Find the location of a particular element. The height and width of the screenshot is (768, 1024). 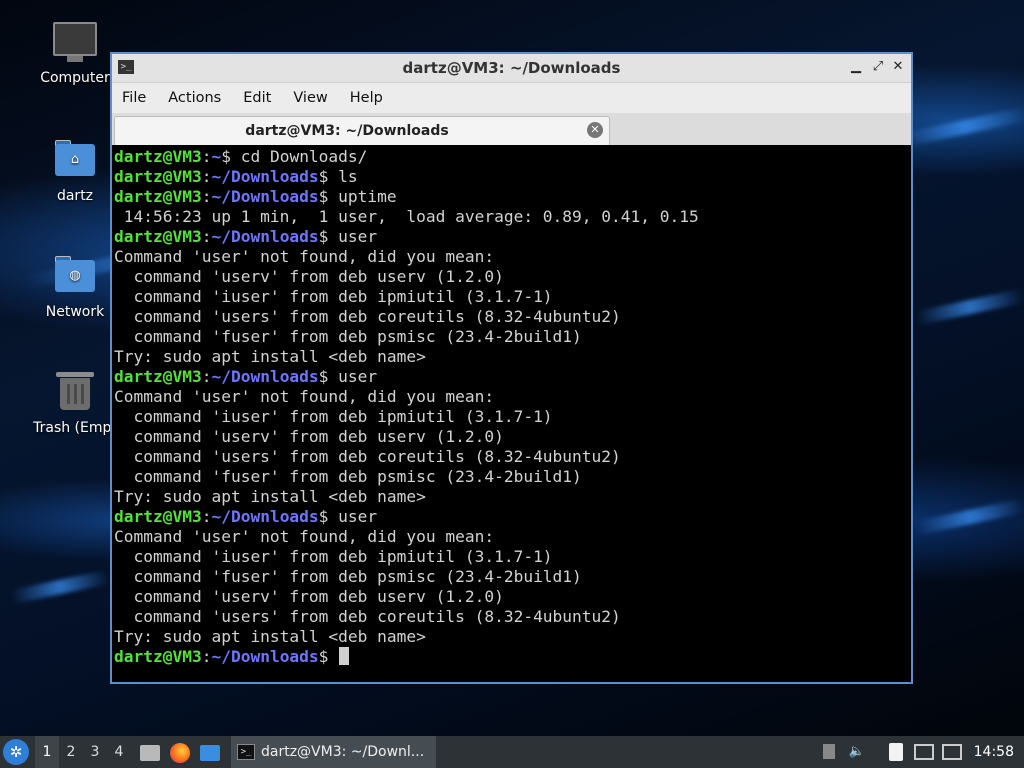

network-icon is located at coordinates (924, 752).